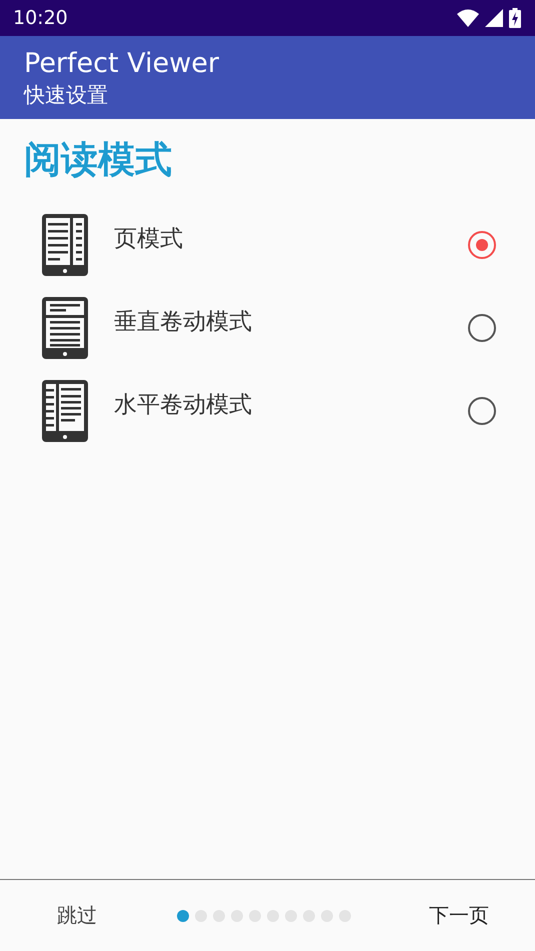  I want to click on option-label: 垂直卷动模式, so click(291, 321).